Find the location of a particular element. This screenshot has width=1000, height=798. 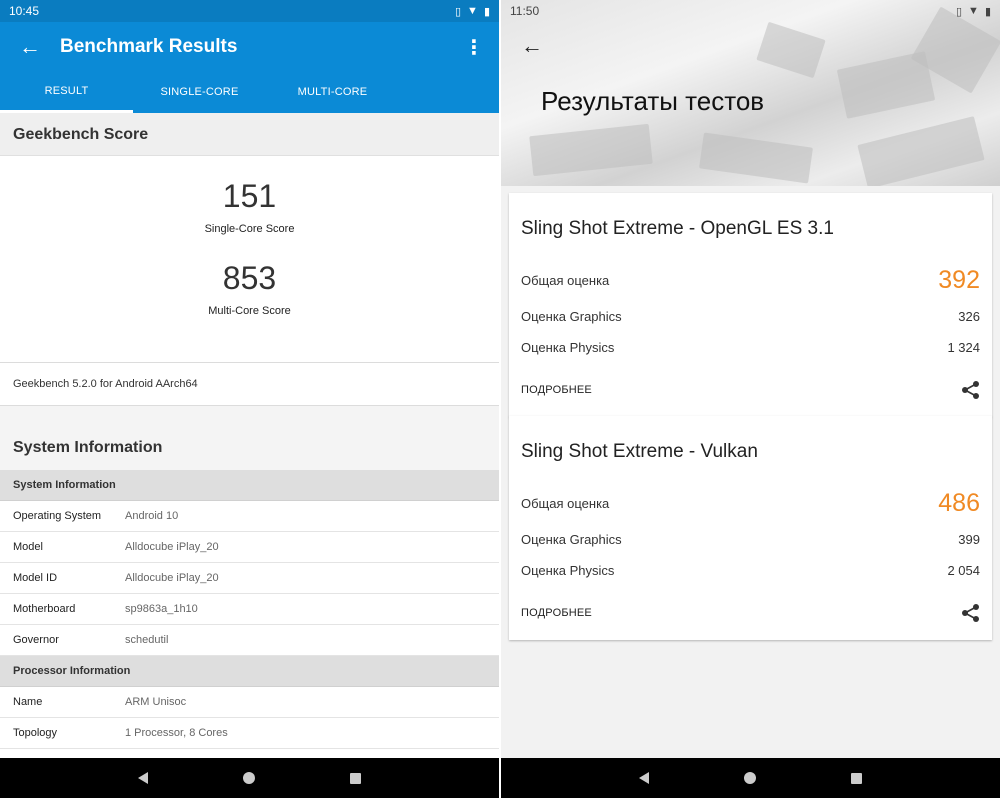

info-key: Name is located at coordinates (28, 702).